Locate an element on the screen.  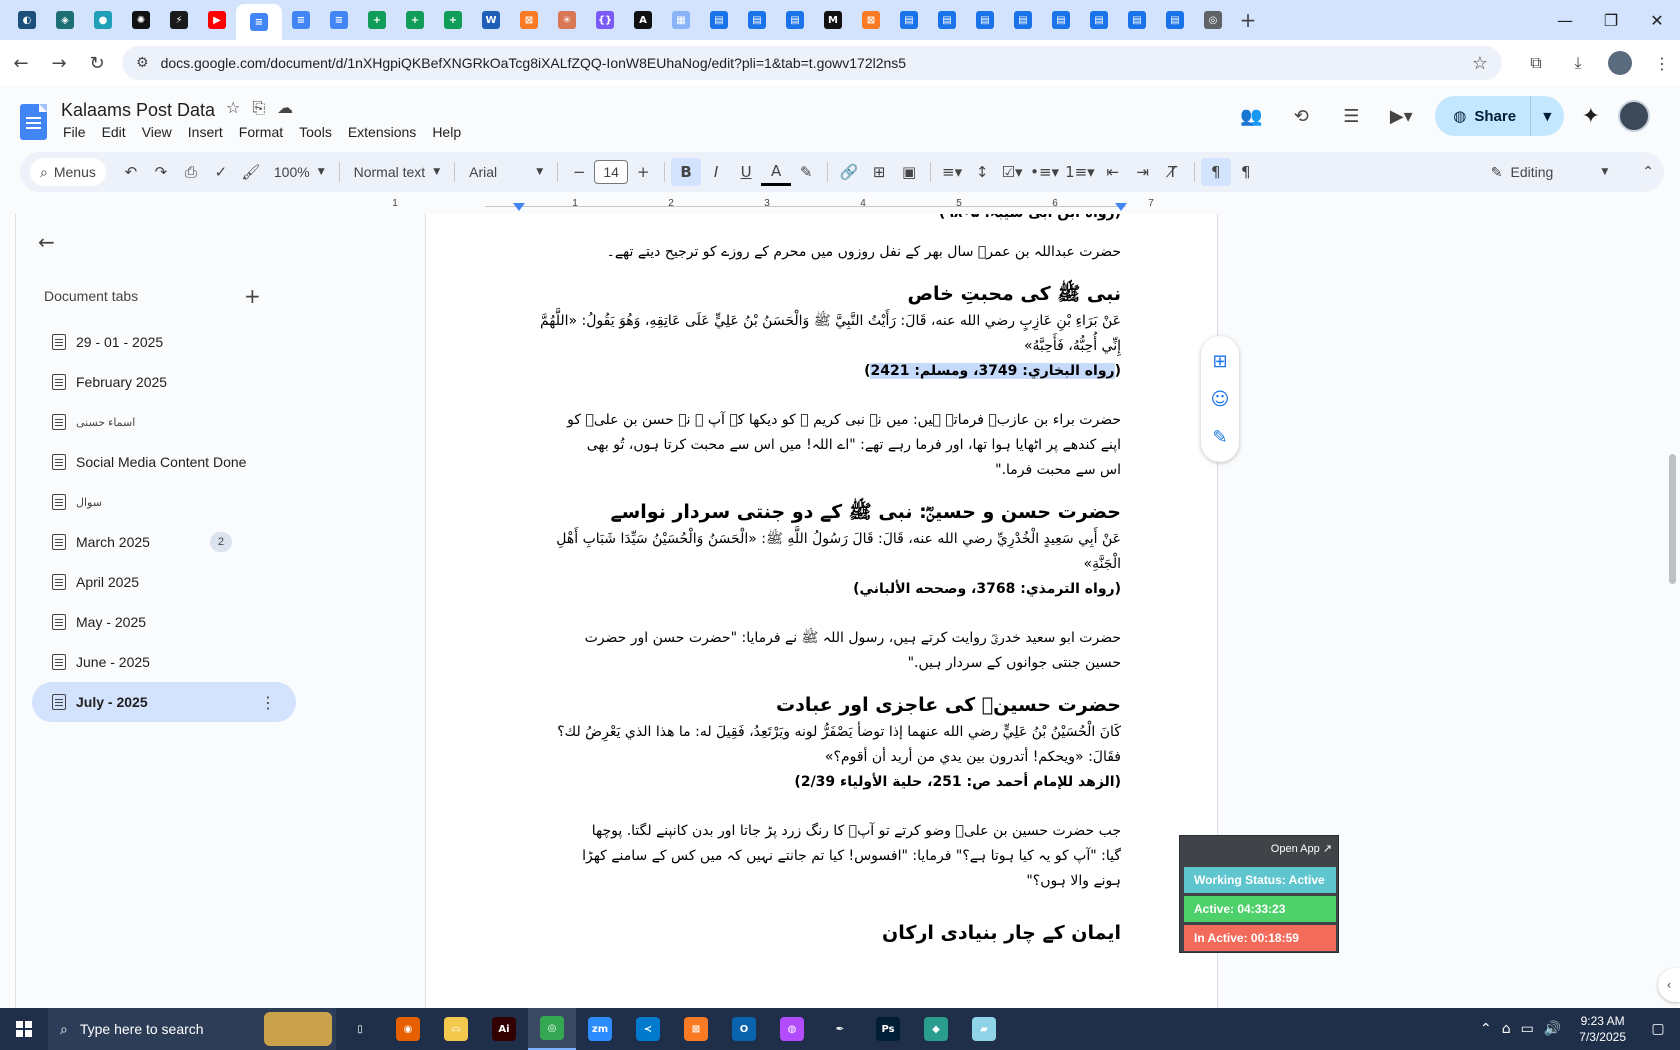
bulleted-list-icon: •≡▾ is located at coordinates (1044, 172).